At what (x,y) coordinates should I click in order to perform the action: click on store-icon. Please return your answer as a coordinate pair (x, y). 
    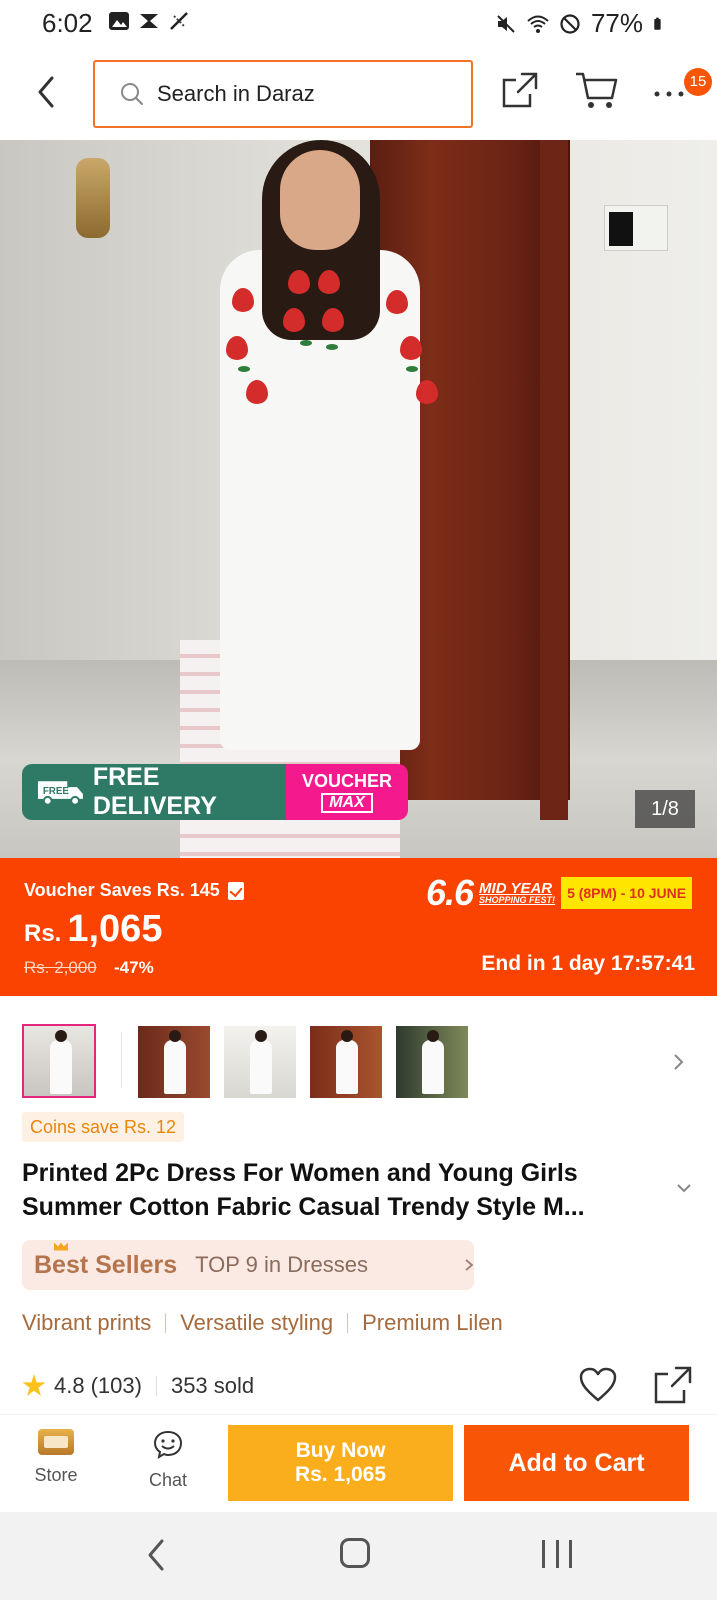
    Looking at the image, I should click on (56, 1442).